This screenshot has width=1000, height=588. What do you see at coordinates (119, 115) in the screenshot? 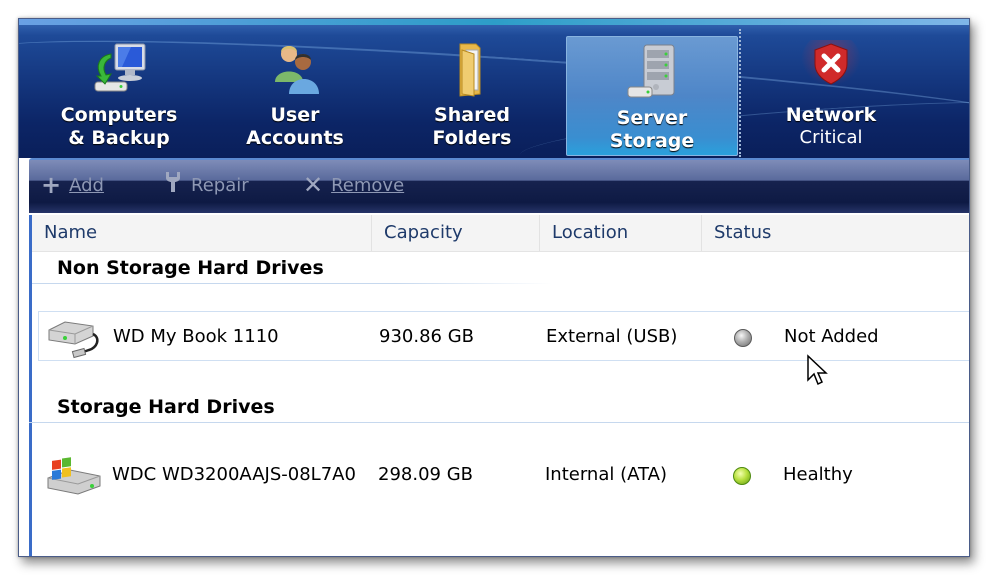
I see `tab-label: Computers` at bounding box center [119, 115].